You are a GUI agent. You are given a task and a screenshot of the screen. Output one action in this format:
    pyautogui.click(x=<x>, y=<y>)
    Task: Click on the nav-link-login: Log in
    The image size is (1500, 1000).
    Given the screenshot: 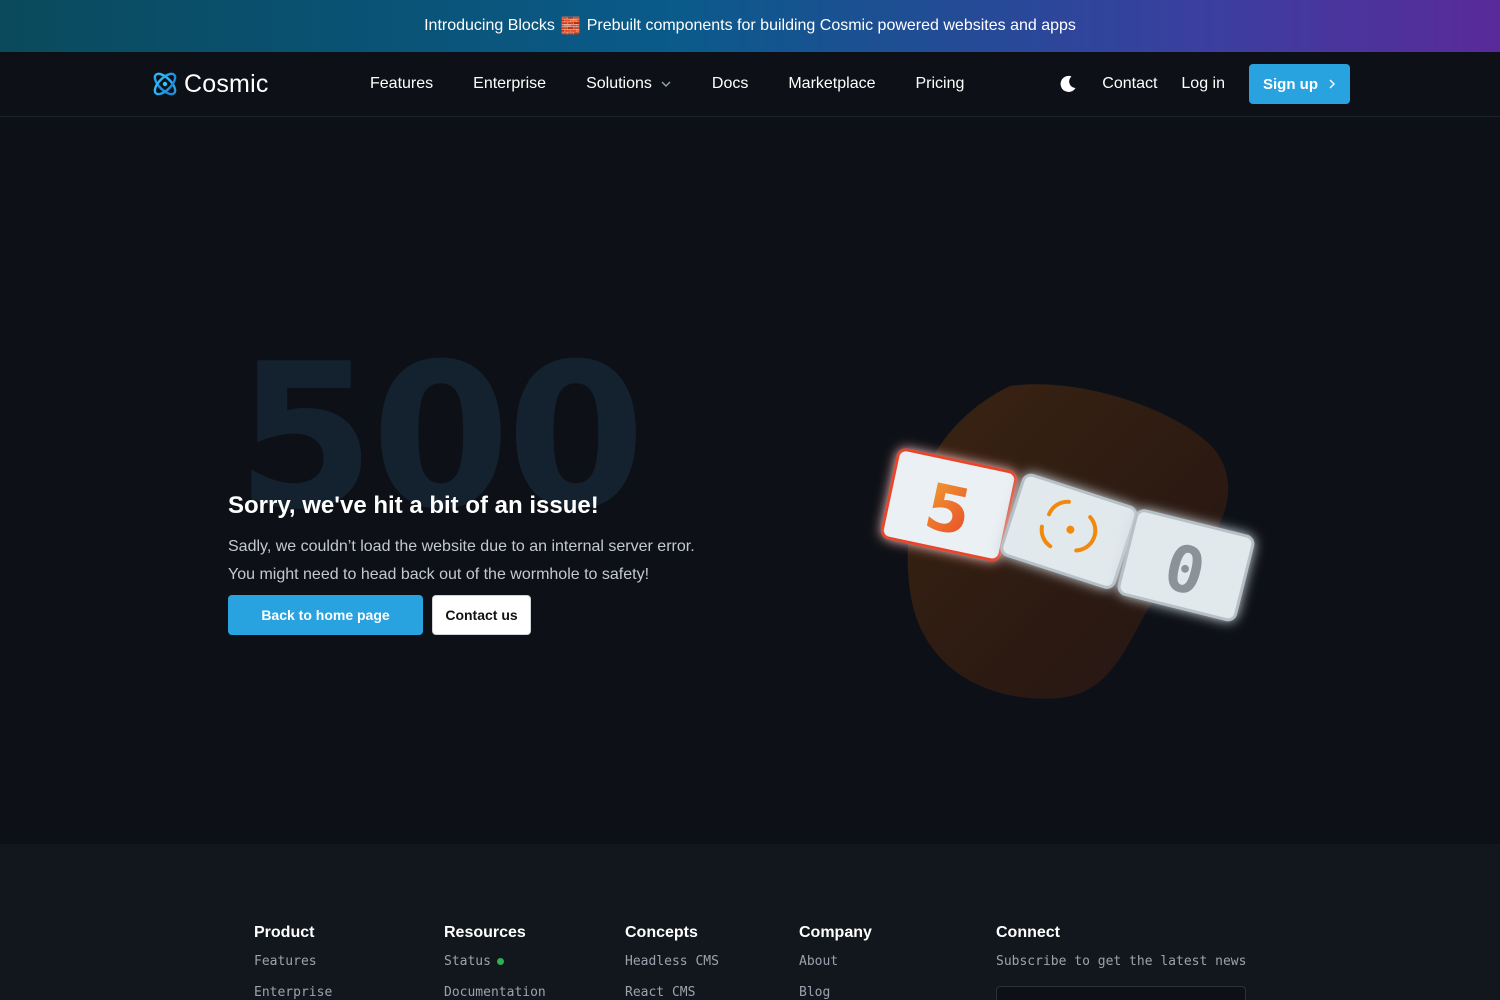 What is the action you would take?
    pyautogui.click(x=1203, y=84)
    